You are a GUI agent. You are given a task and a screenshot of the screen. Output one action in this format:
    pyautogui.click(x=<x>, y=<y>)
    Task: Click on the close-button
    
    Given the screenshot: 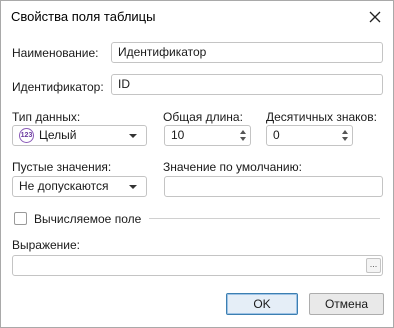 What is the action you would take?
    pyautogui.click(x=375, y=17)
    